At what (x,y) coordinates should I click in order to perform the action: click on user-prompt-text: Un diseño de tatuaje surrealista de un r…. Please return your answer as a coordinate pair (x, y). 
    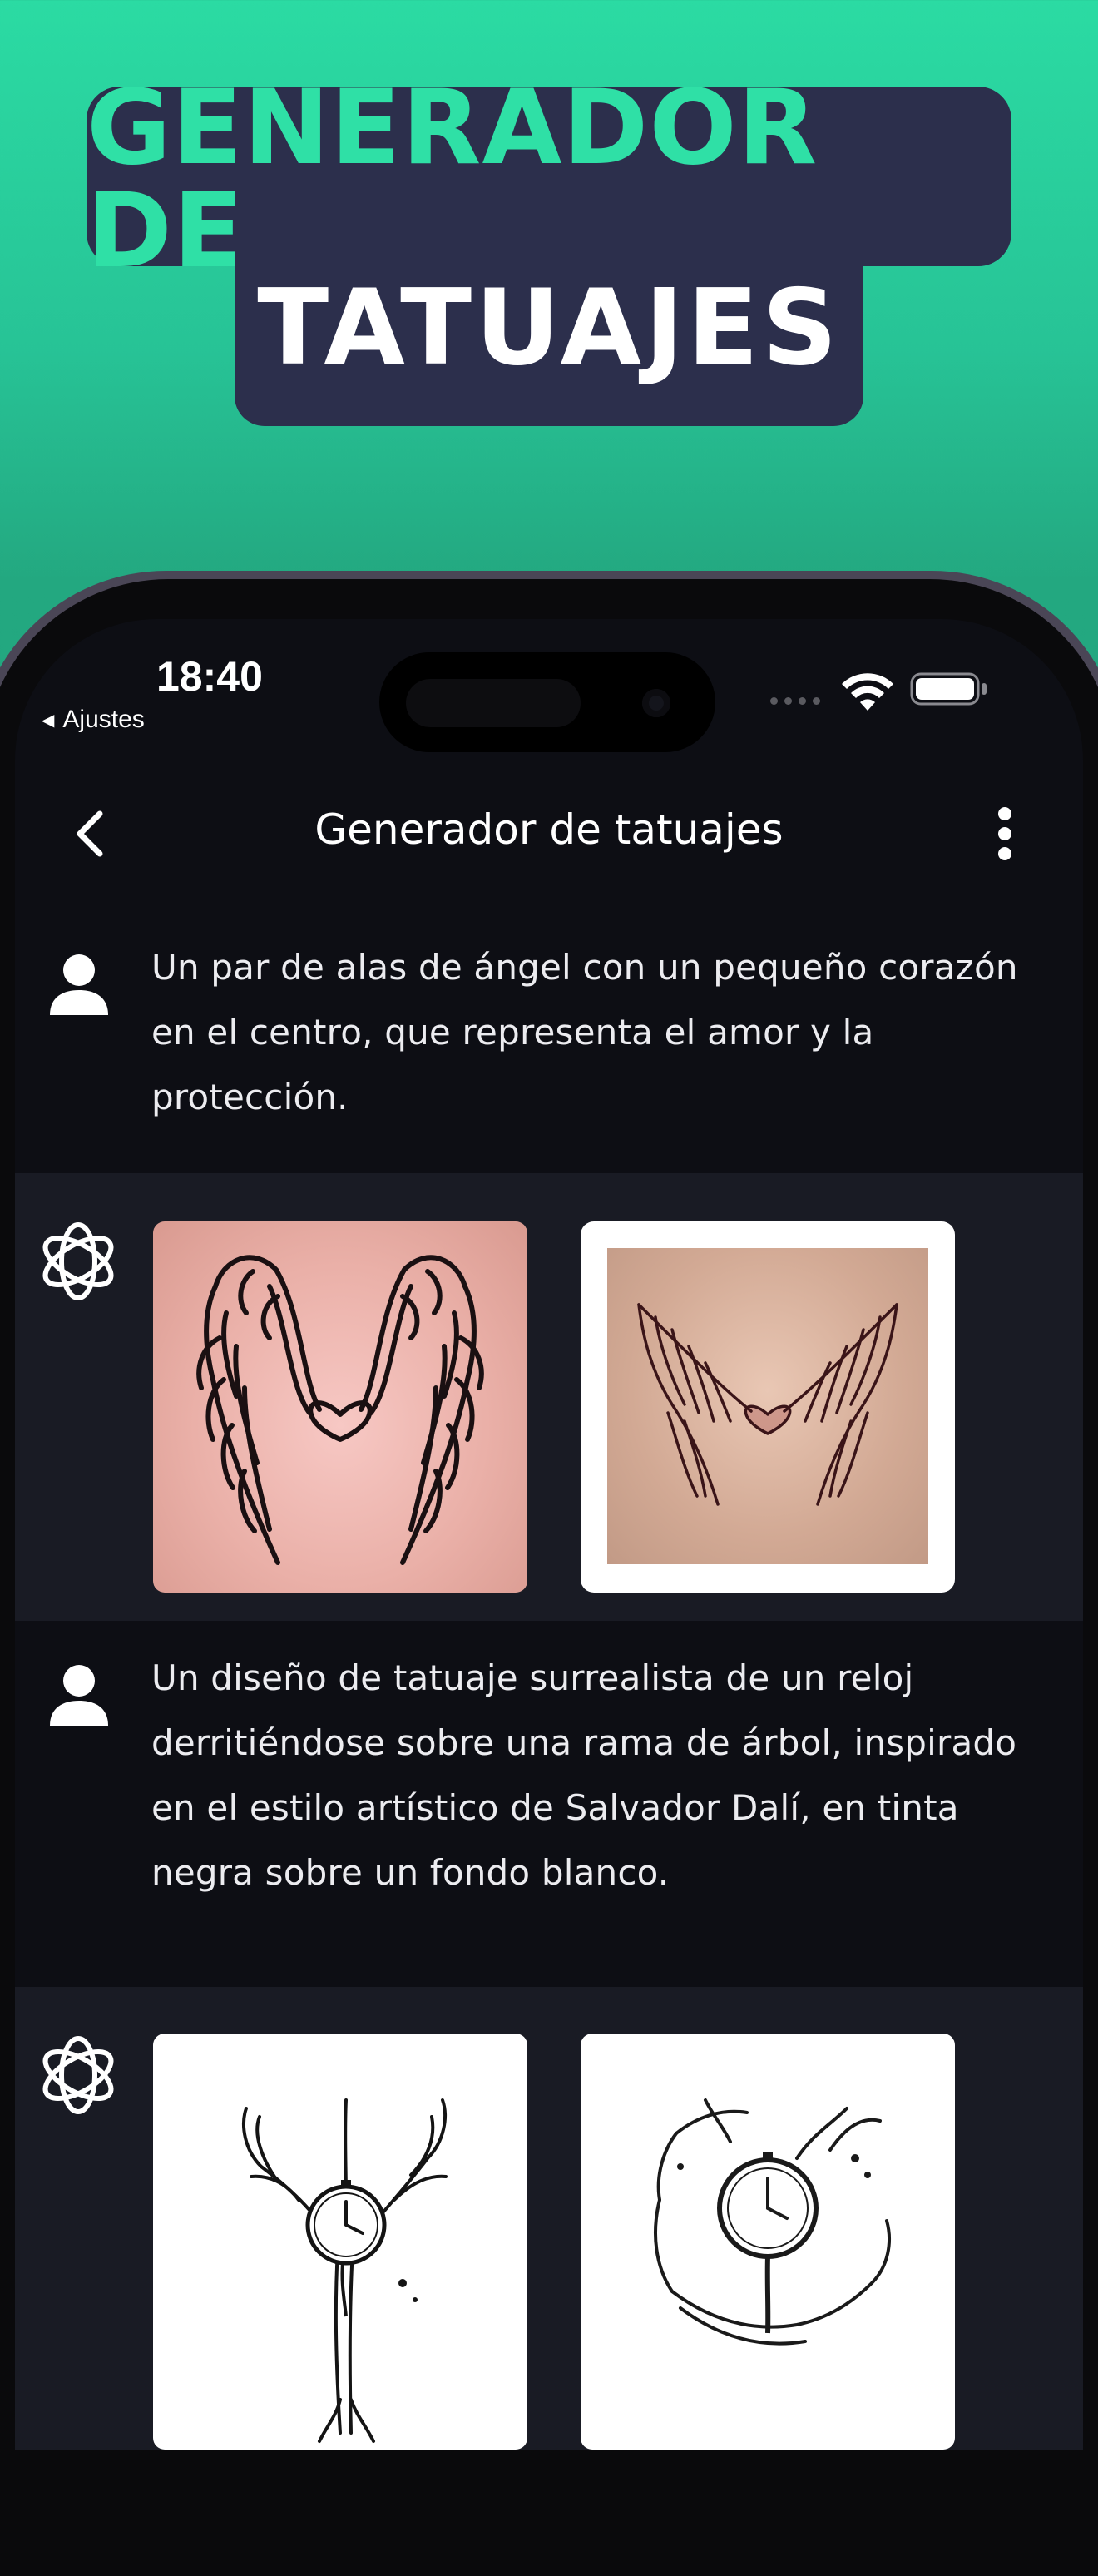
    Looking at the image, I should click on (584, 1775).